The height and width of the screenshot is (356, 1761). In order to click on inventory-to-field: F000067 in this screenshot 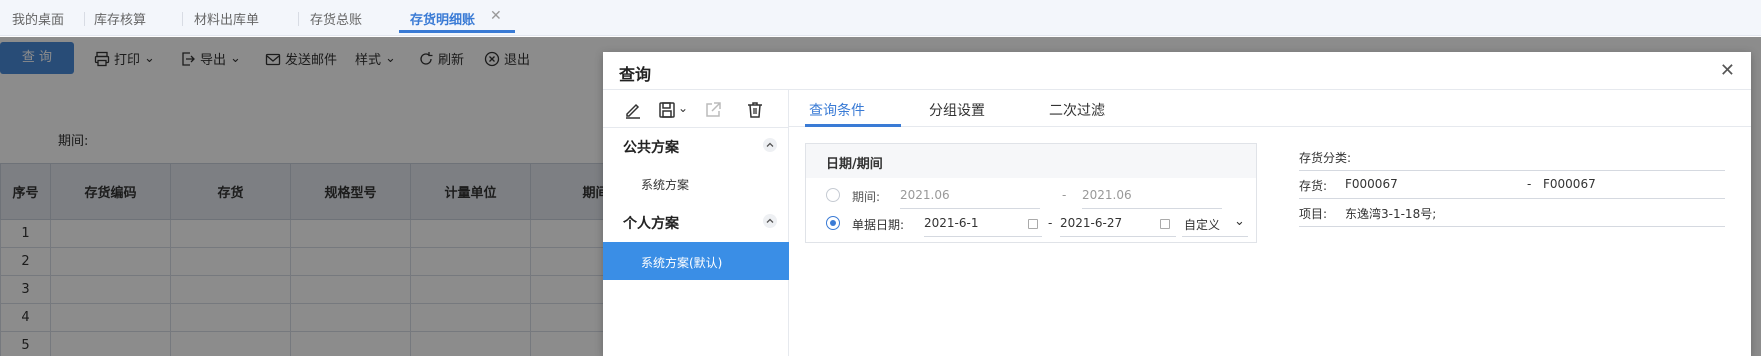, I will do `click(1569, 184)`.